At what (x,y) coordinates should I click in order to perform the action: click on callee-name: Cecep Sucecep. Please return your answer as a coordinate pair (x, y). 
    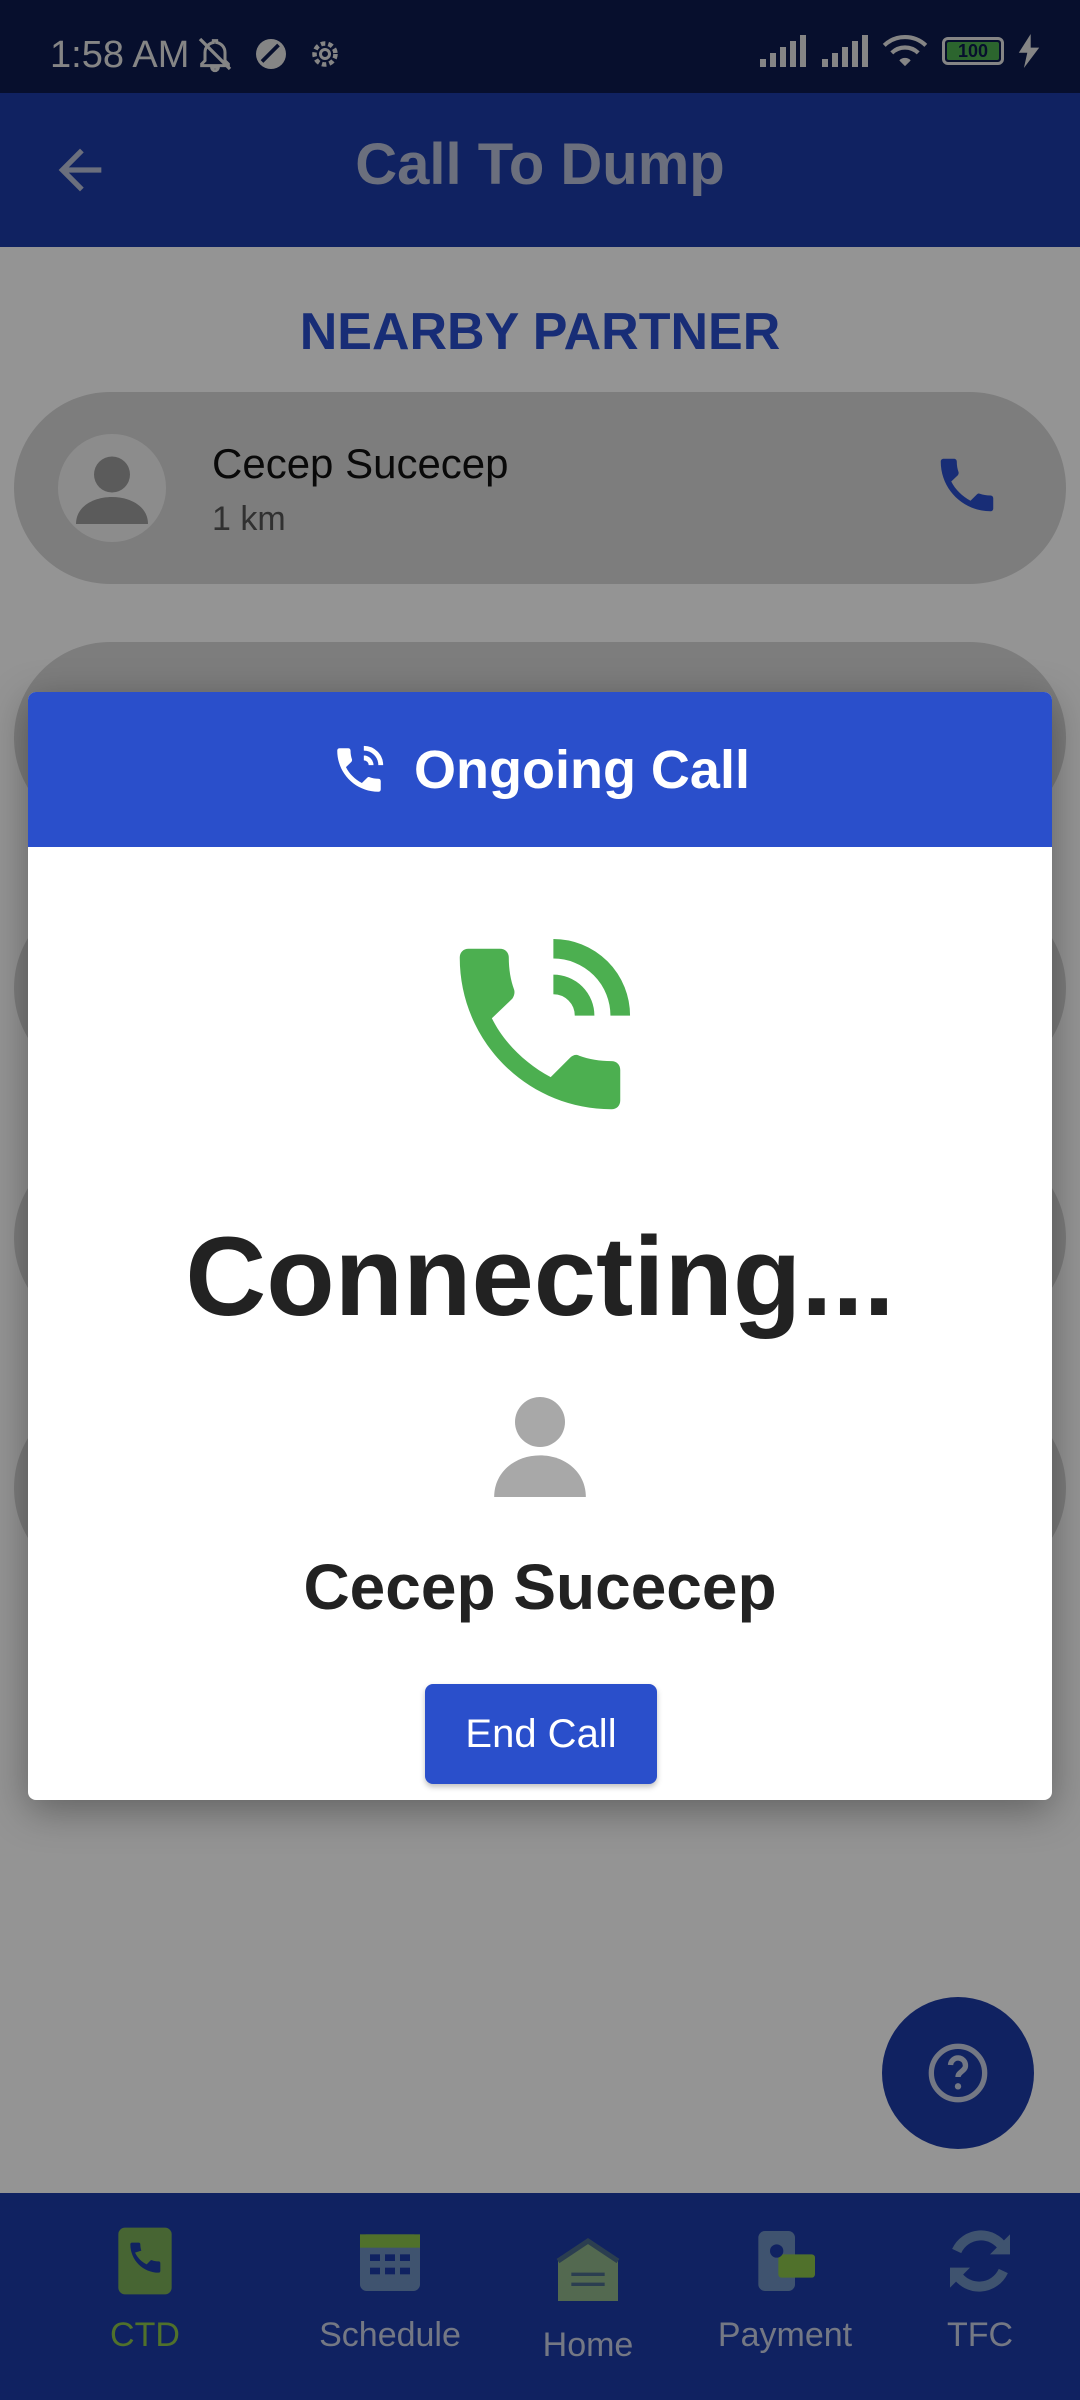
    Looking at the image, I should click on (540, 1587).